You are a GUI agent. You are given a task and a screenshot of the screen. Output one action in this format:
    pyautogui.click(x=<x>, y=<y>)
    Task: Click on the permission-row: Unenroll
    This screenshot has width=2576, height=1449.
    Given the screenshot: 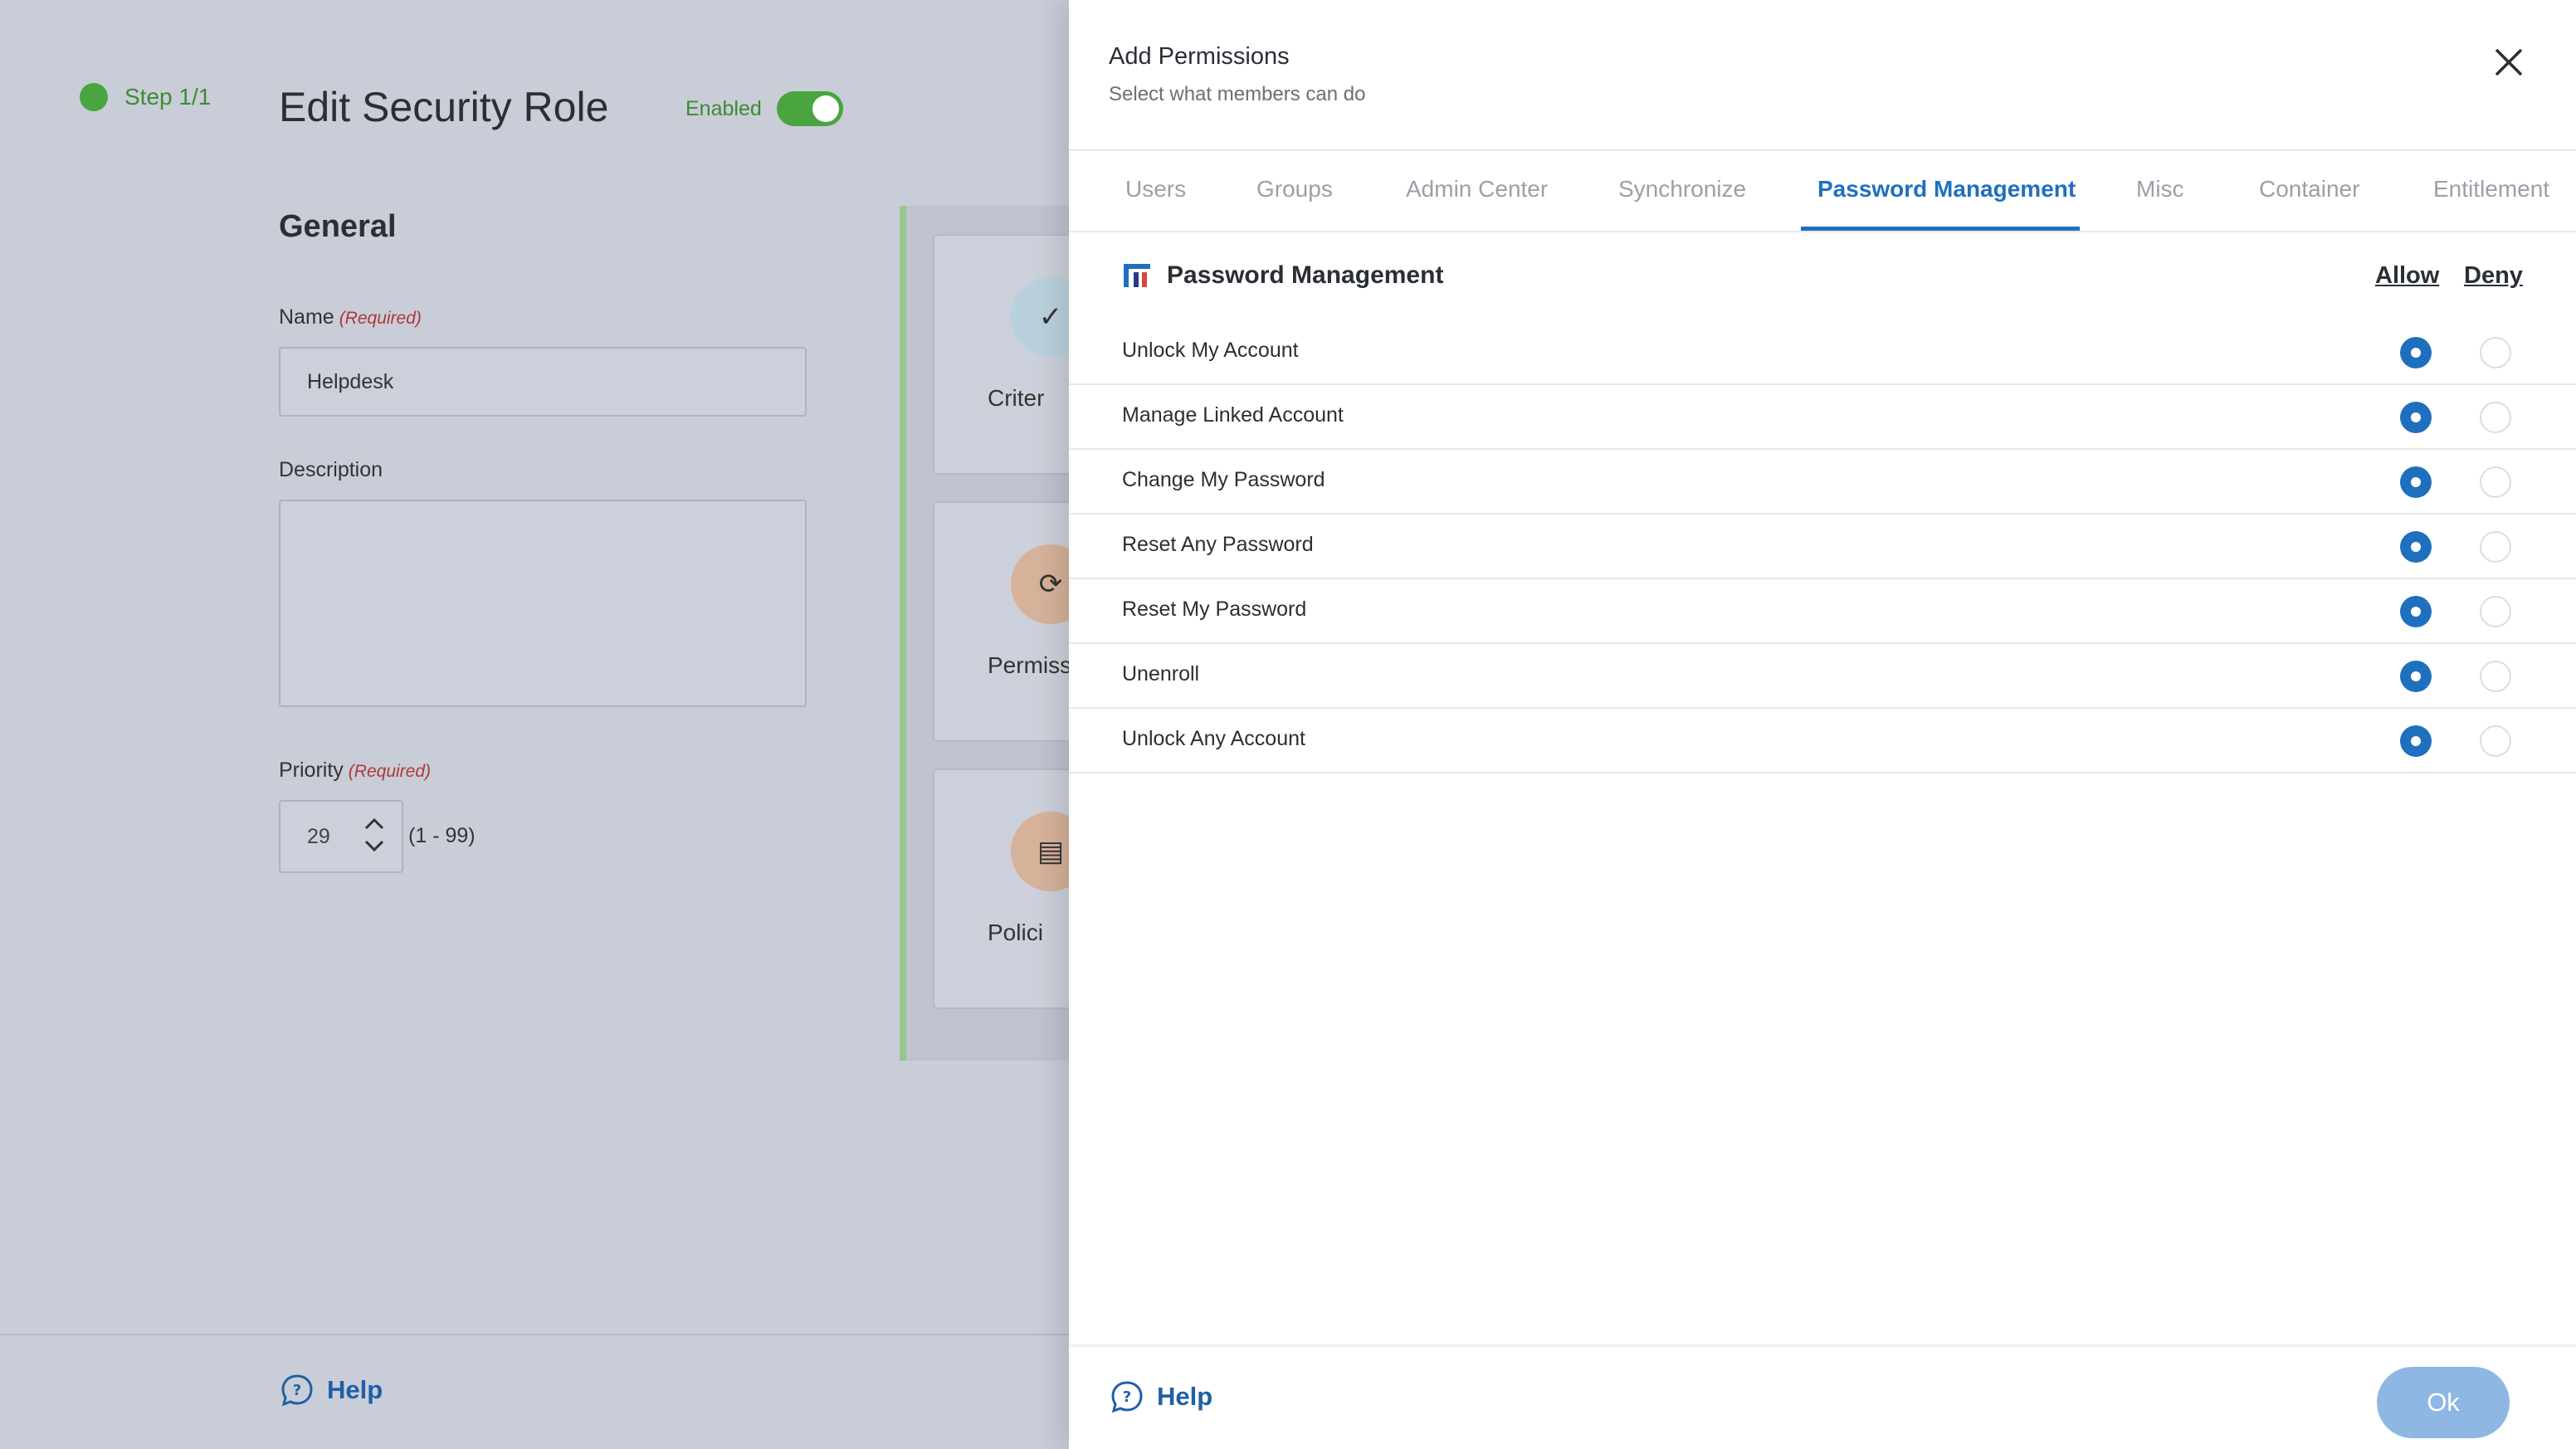 What is the action you would take?
    pyautogui.click(x=1823, y=677)
    